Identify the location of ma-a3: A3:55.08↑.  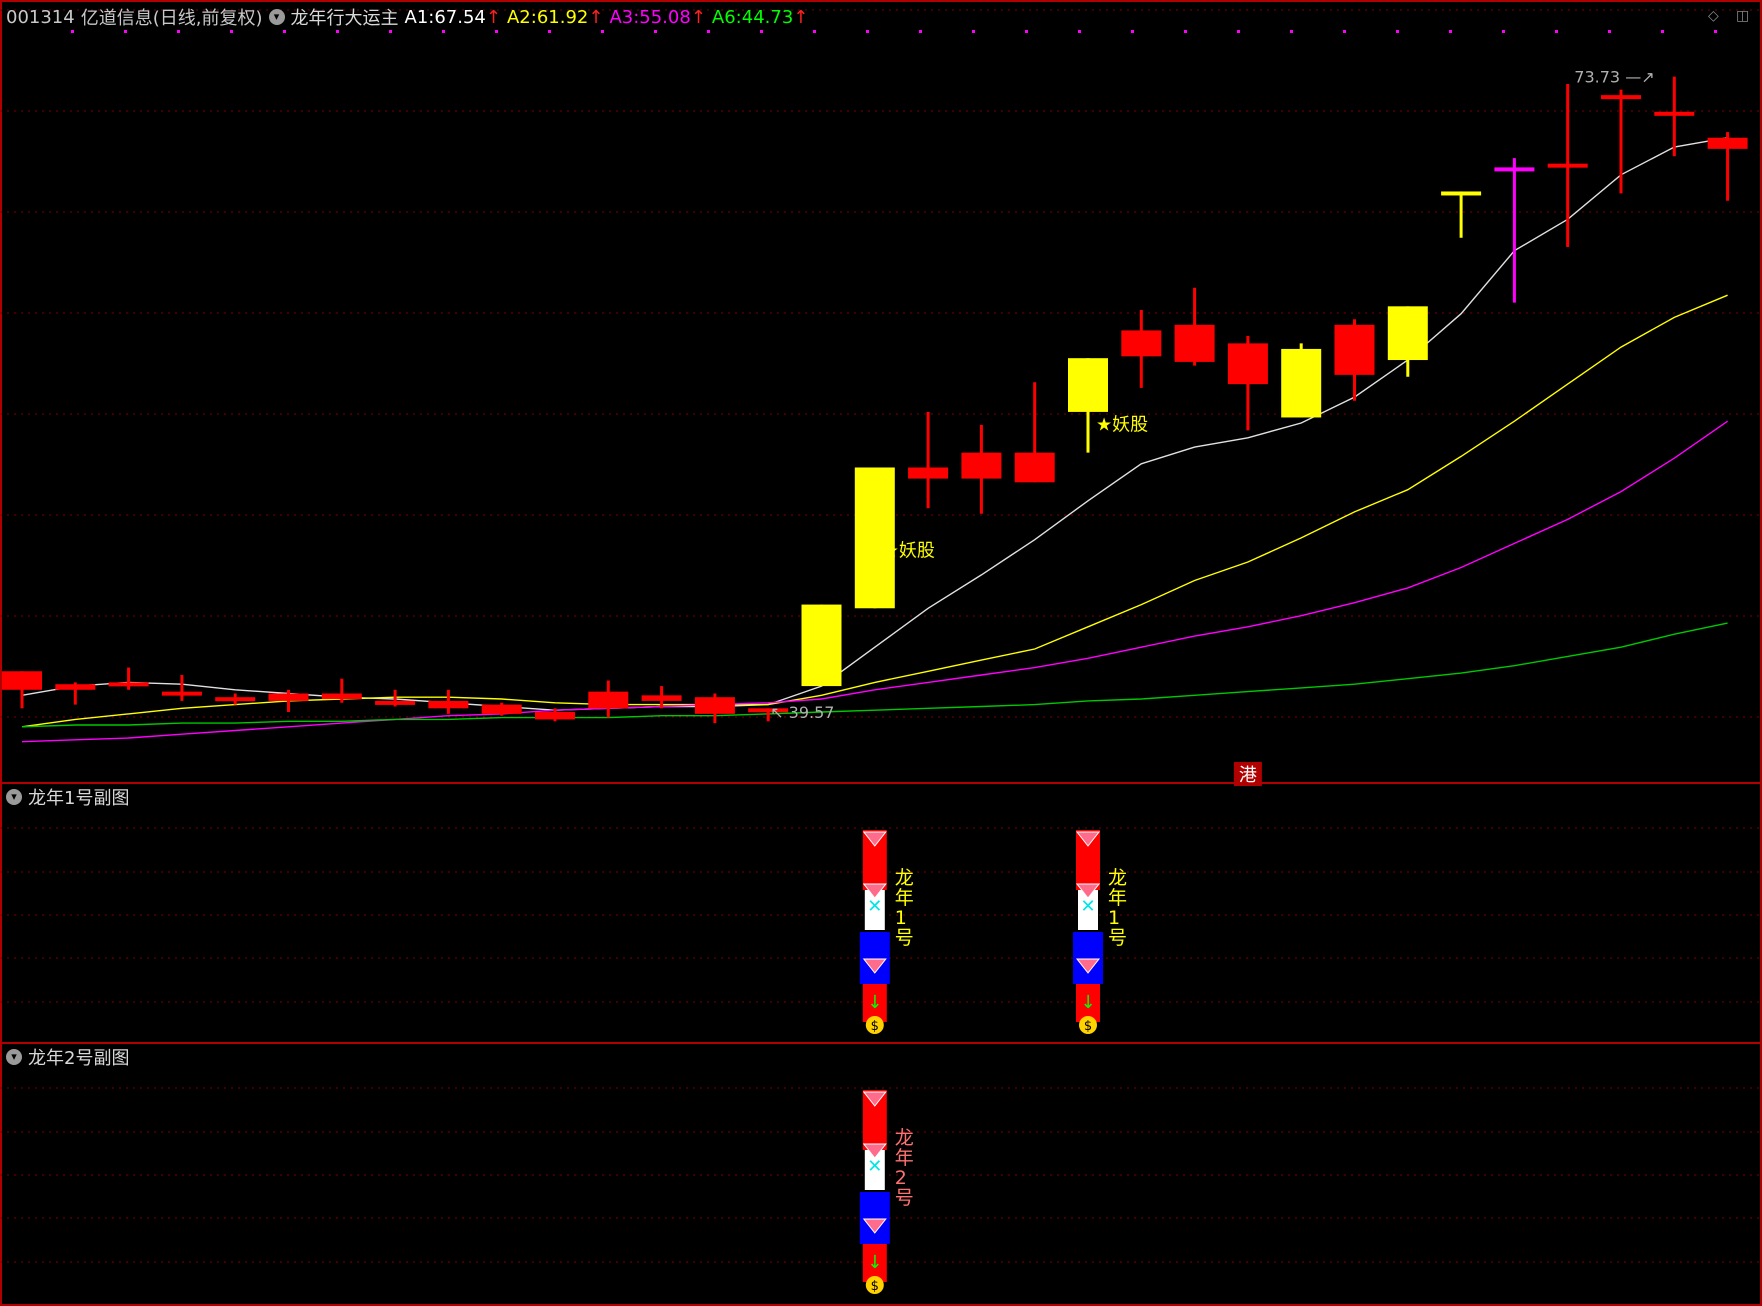
(657, 17).